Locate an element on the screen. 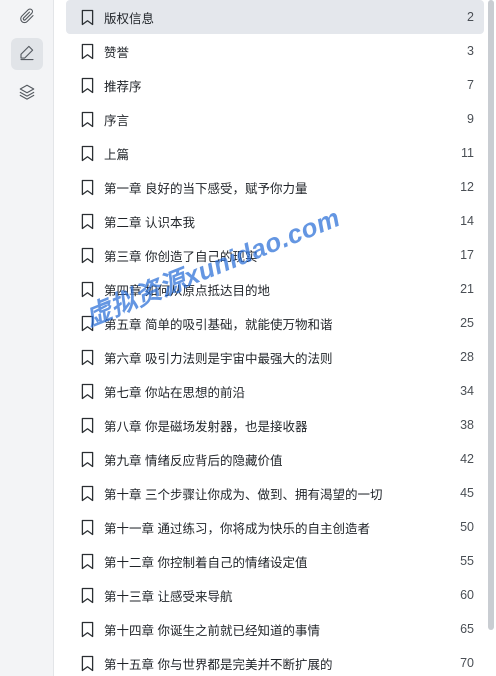  toc-item-page: 14 is located at coordinates (467, 221).